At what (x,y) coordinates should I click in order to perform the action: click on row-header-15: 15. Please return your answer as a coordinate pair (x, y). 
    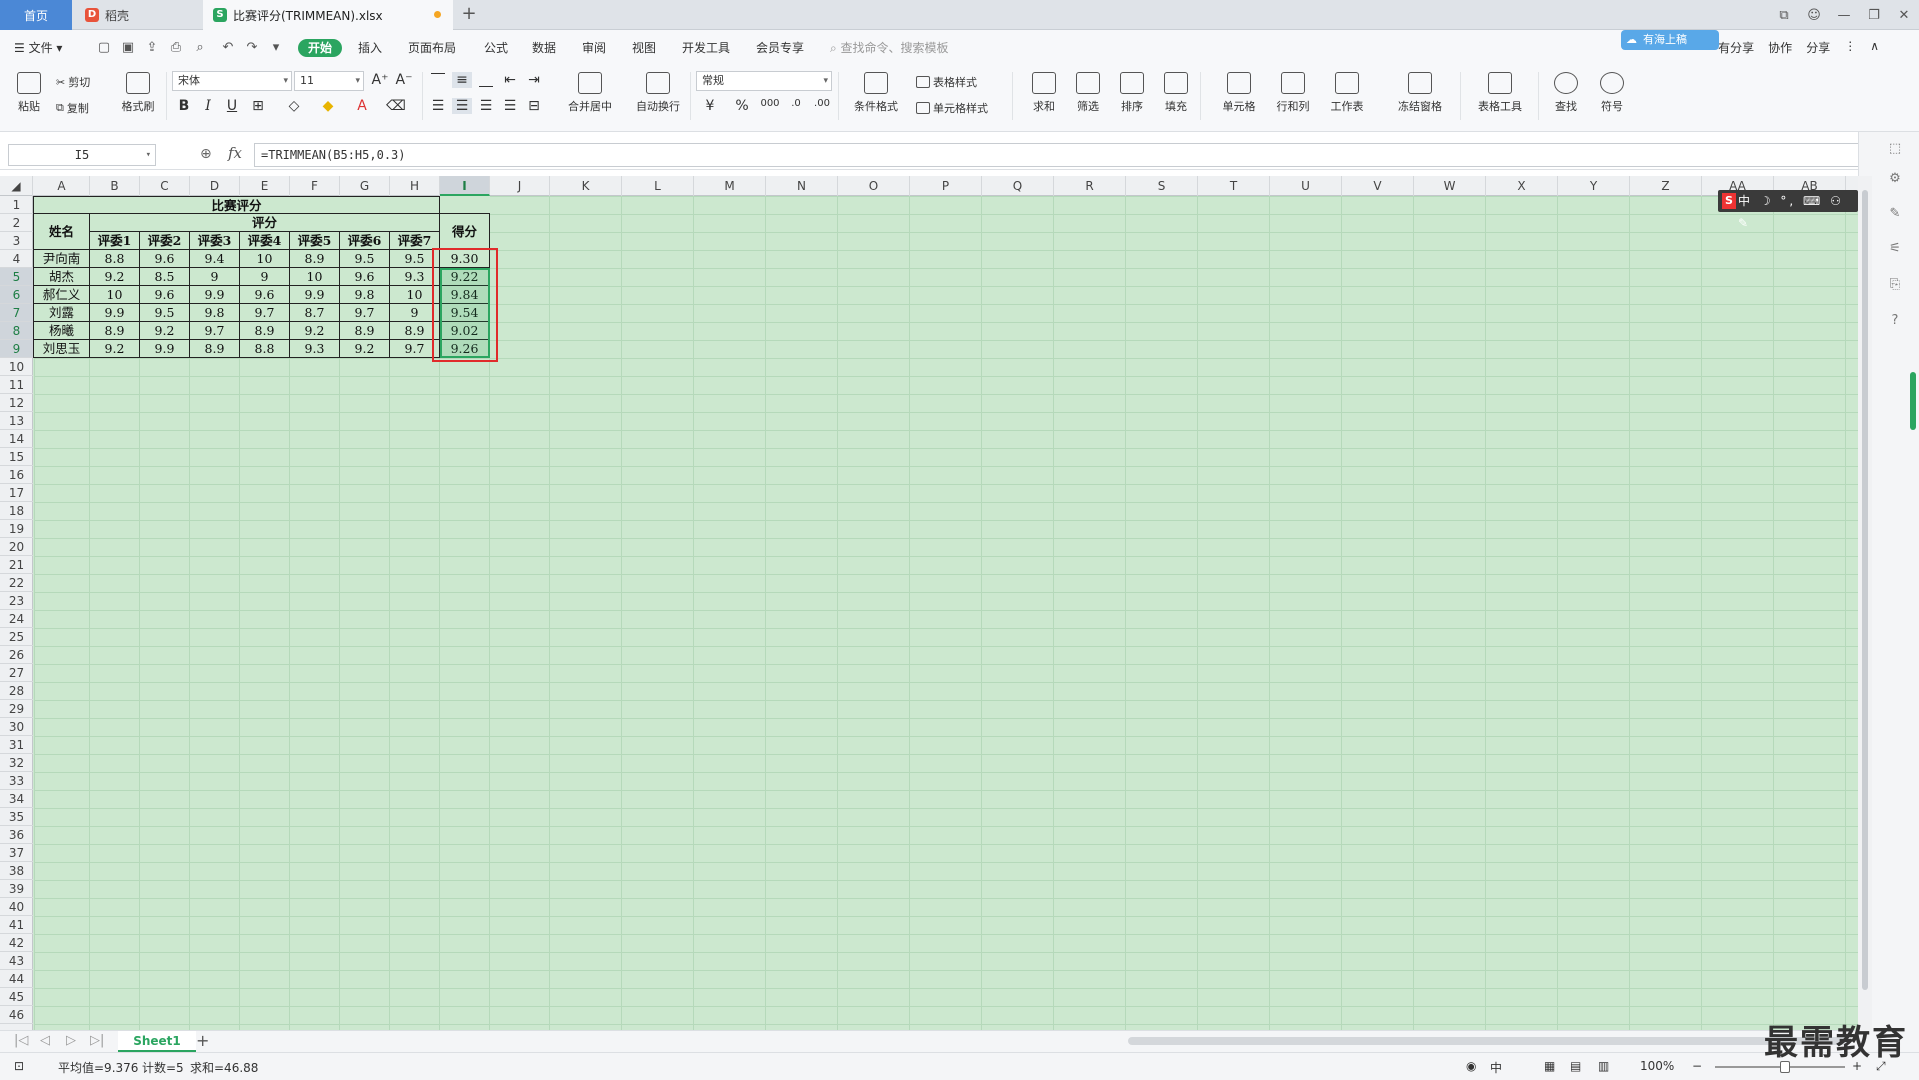
    Looking at the image, I should click on (16, 457).